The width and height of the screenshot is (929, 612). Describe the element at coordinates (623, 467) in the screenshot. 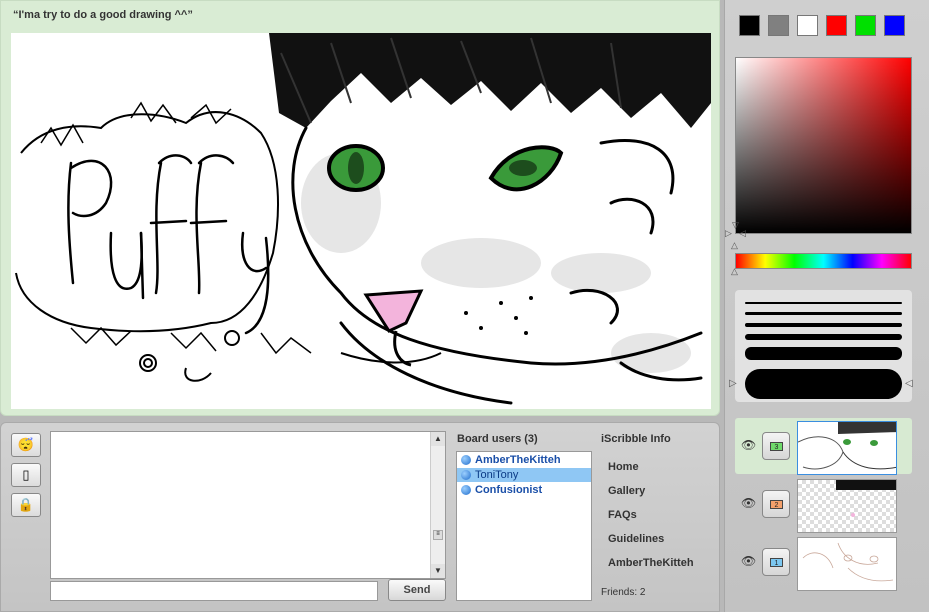

I see `info-link-home: Home` at that location.